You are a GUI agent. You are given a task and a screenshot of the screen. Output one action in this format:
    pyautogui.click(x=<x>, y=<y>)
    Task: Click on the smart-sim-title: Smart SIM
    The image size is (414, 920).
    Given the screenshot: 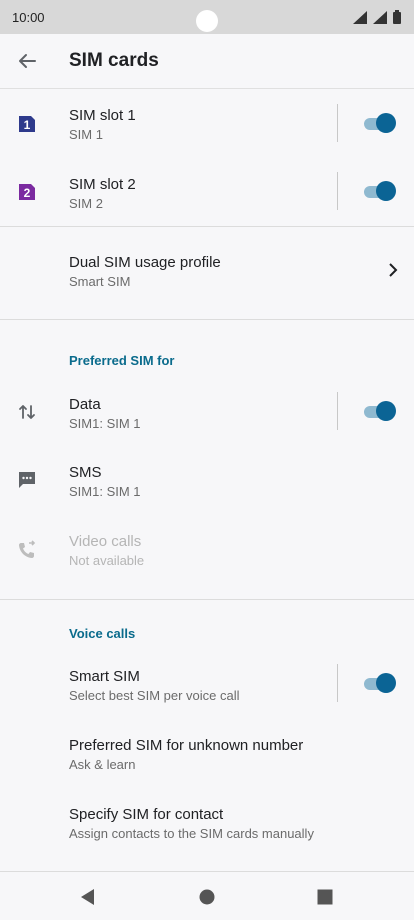 What is the action you would take?
    pyautogui.click(x=104, y=676)
    